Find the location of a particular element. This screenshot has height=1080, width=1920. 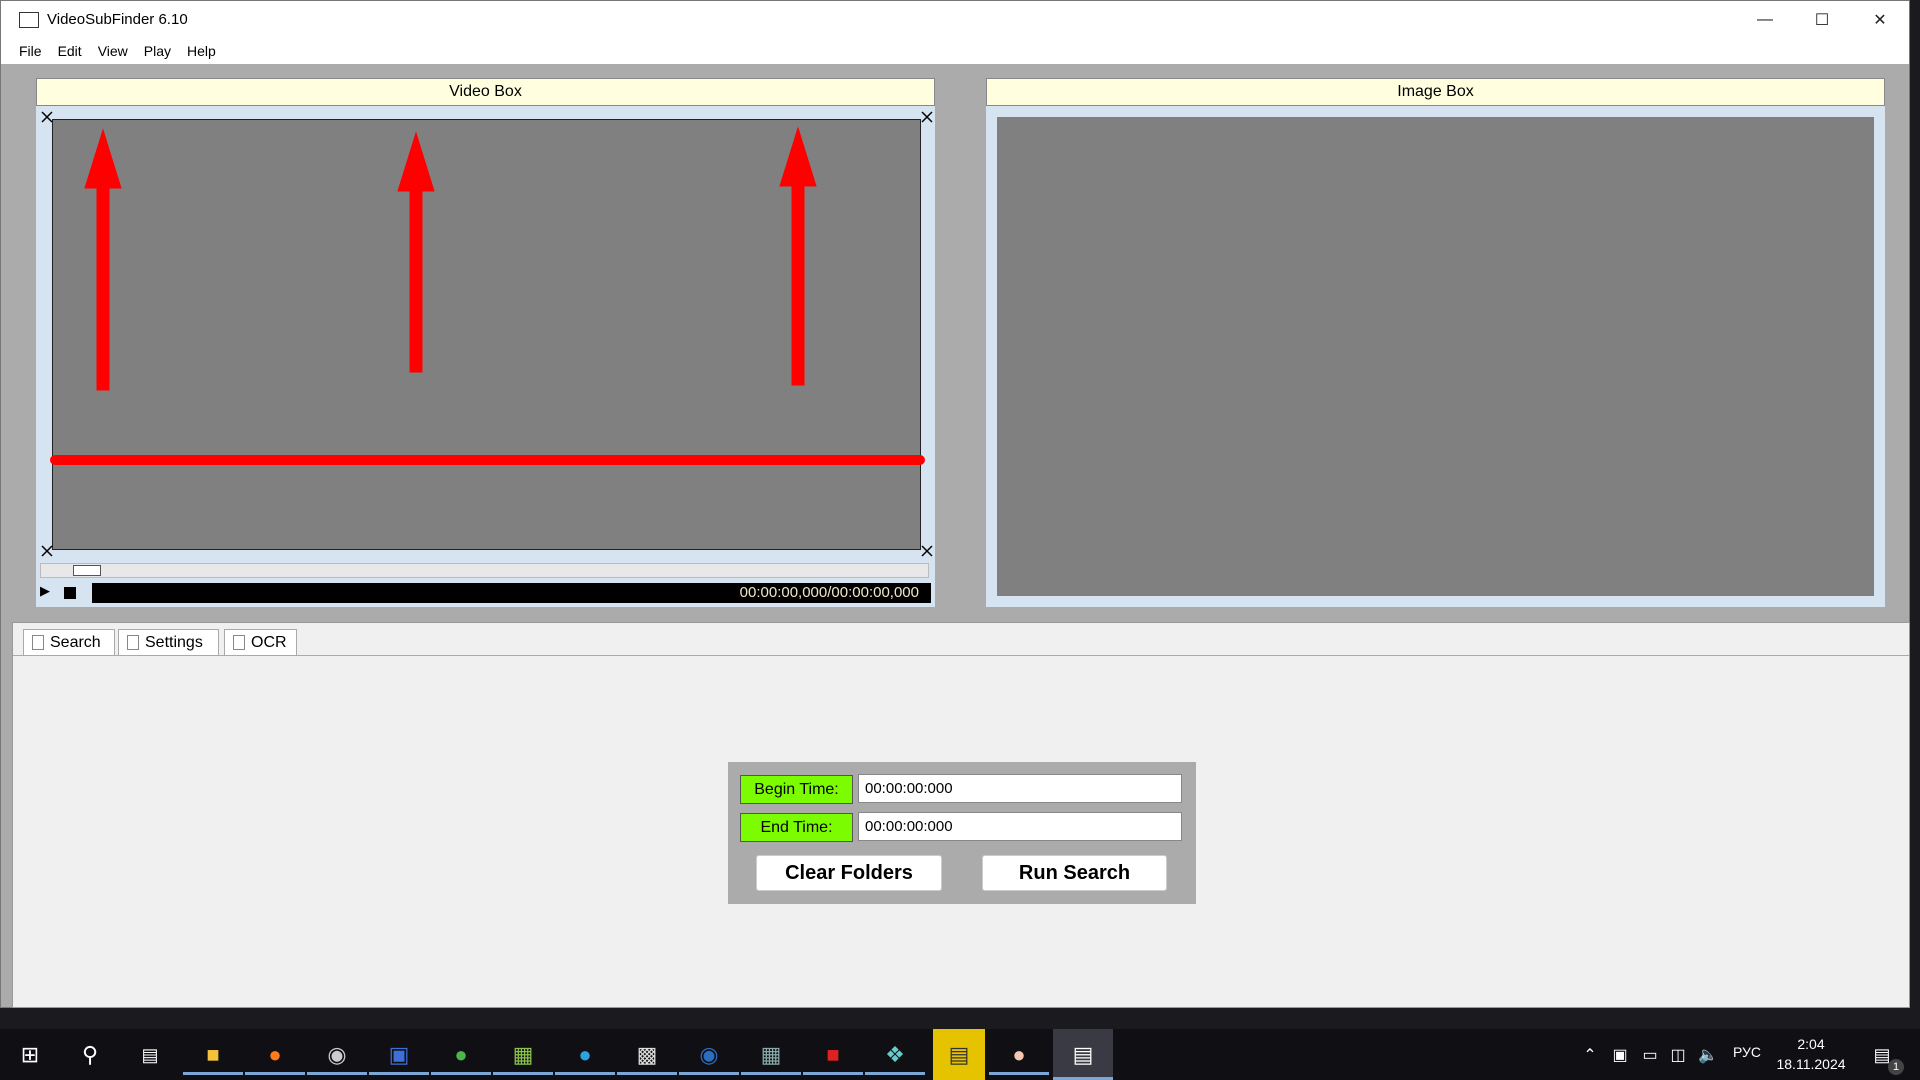

title-bar: VideoSubFinder 6.10 — ☐ ✕ is located at coordinates (955, 19).